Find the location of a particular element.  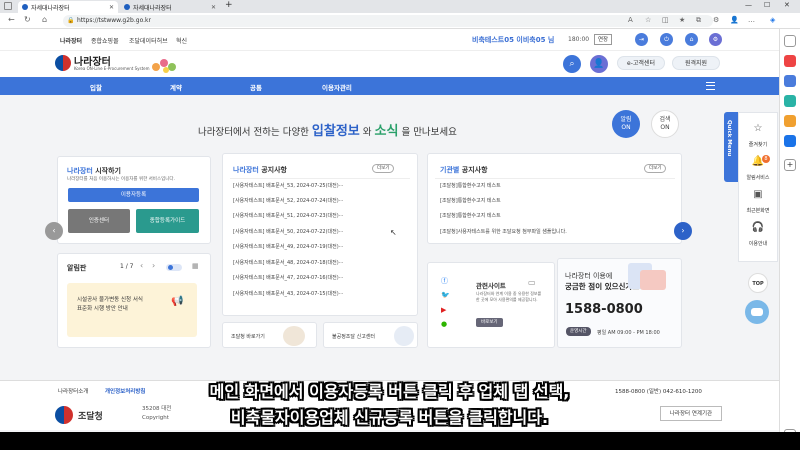

minimize-icon: — is located at coordinates (748, 5).